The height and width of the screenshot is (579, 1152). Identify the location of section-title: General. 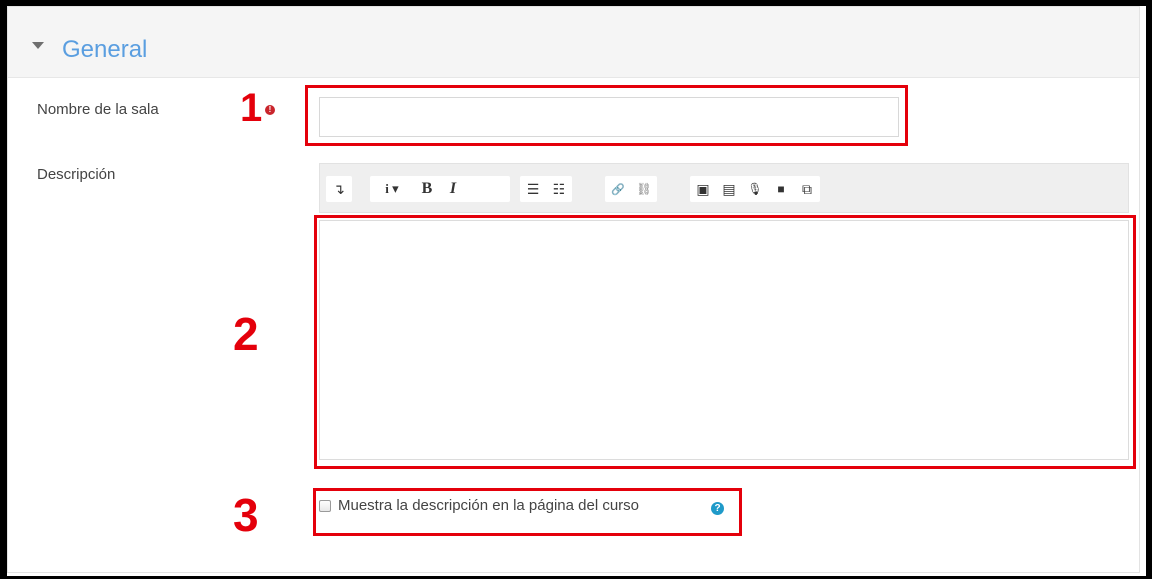
(104, 50).